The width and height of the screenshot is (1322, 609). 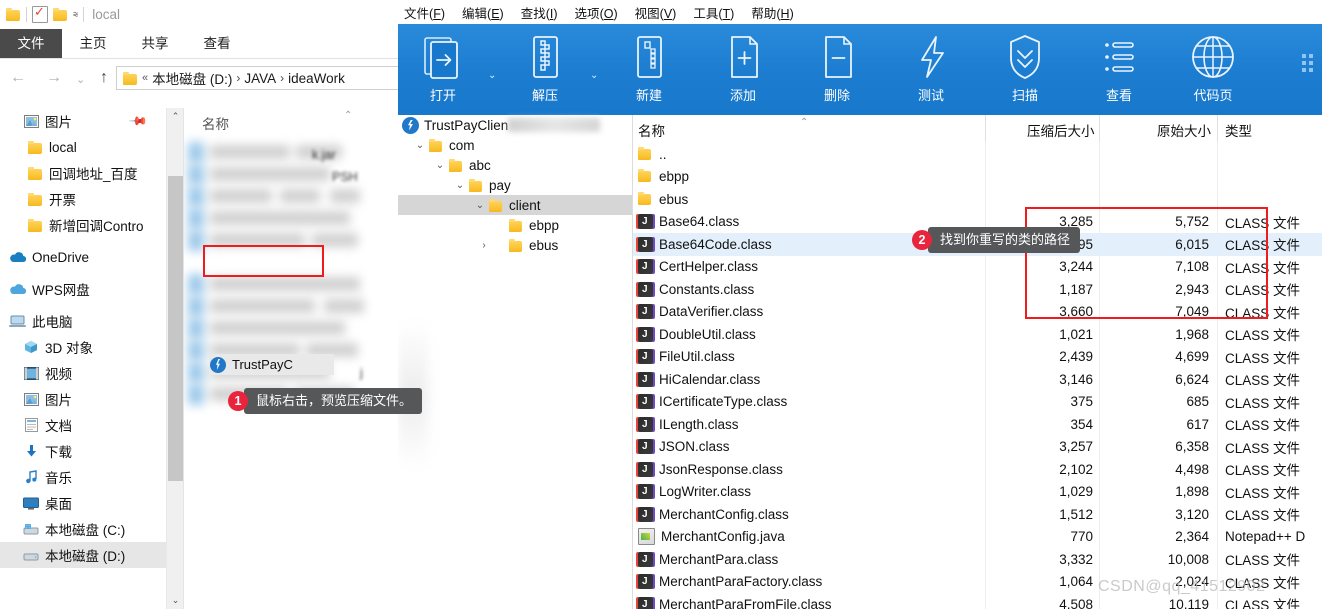 I want to click on table-row: DoubleUtil.class 1,021 1,968 CLASS 文件, so click(x=977, y=334).